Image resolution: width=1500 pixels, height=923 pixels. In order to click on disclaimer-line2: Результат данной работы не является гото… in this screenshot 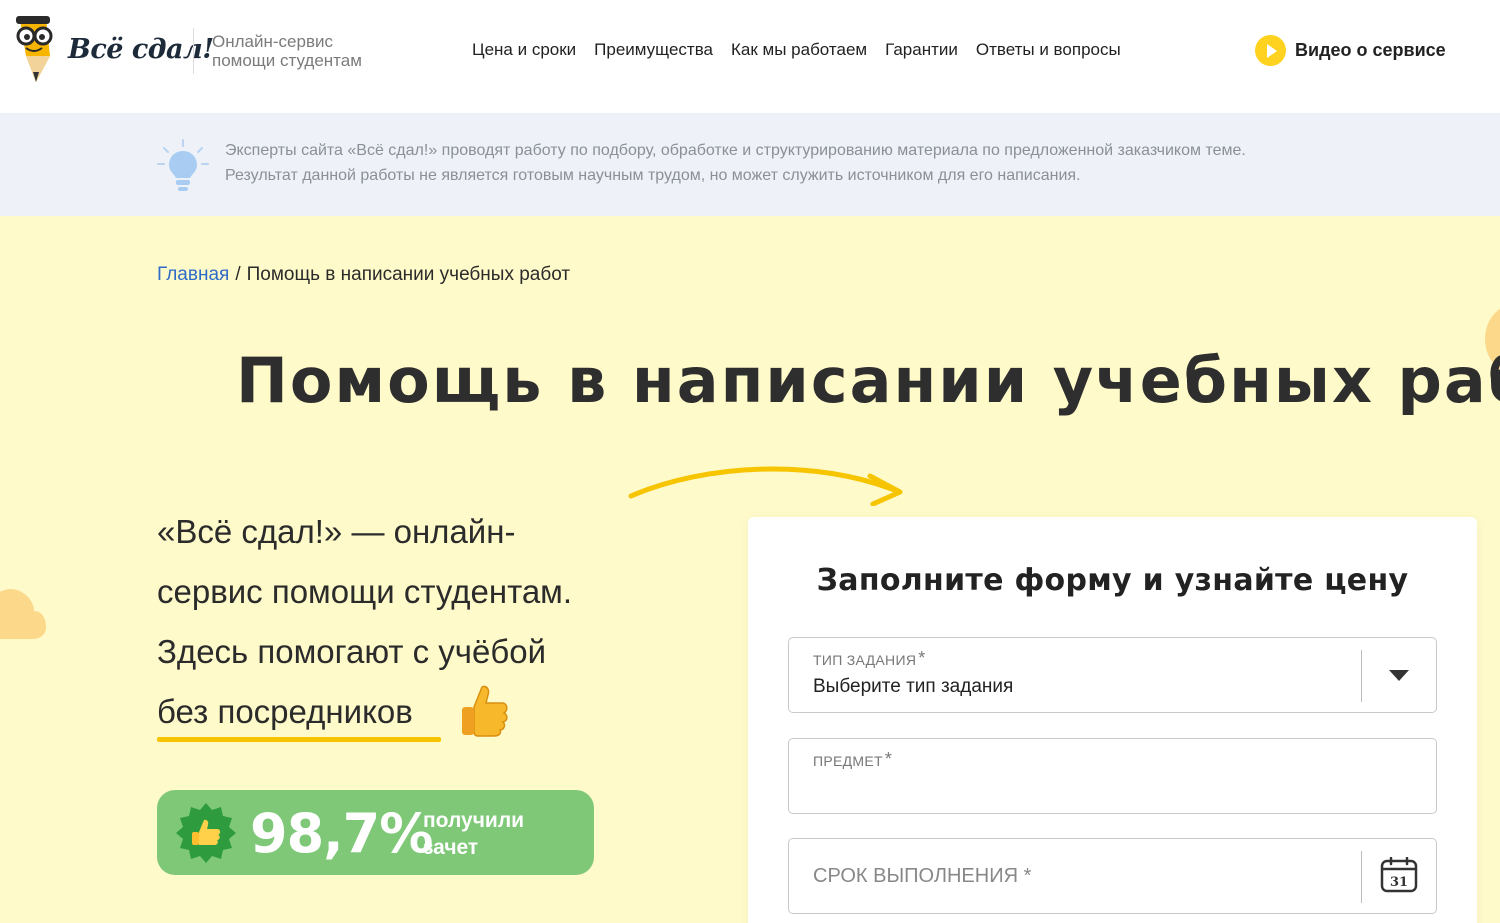, I will do `click(653, 175)`.